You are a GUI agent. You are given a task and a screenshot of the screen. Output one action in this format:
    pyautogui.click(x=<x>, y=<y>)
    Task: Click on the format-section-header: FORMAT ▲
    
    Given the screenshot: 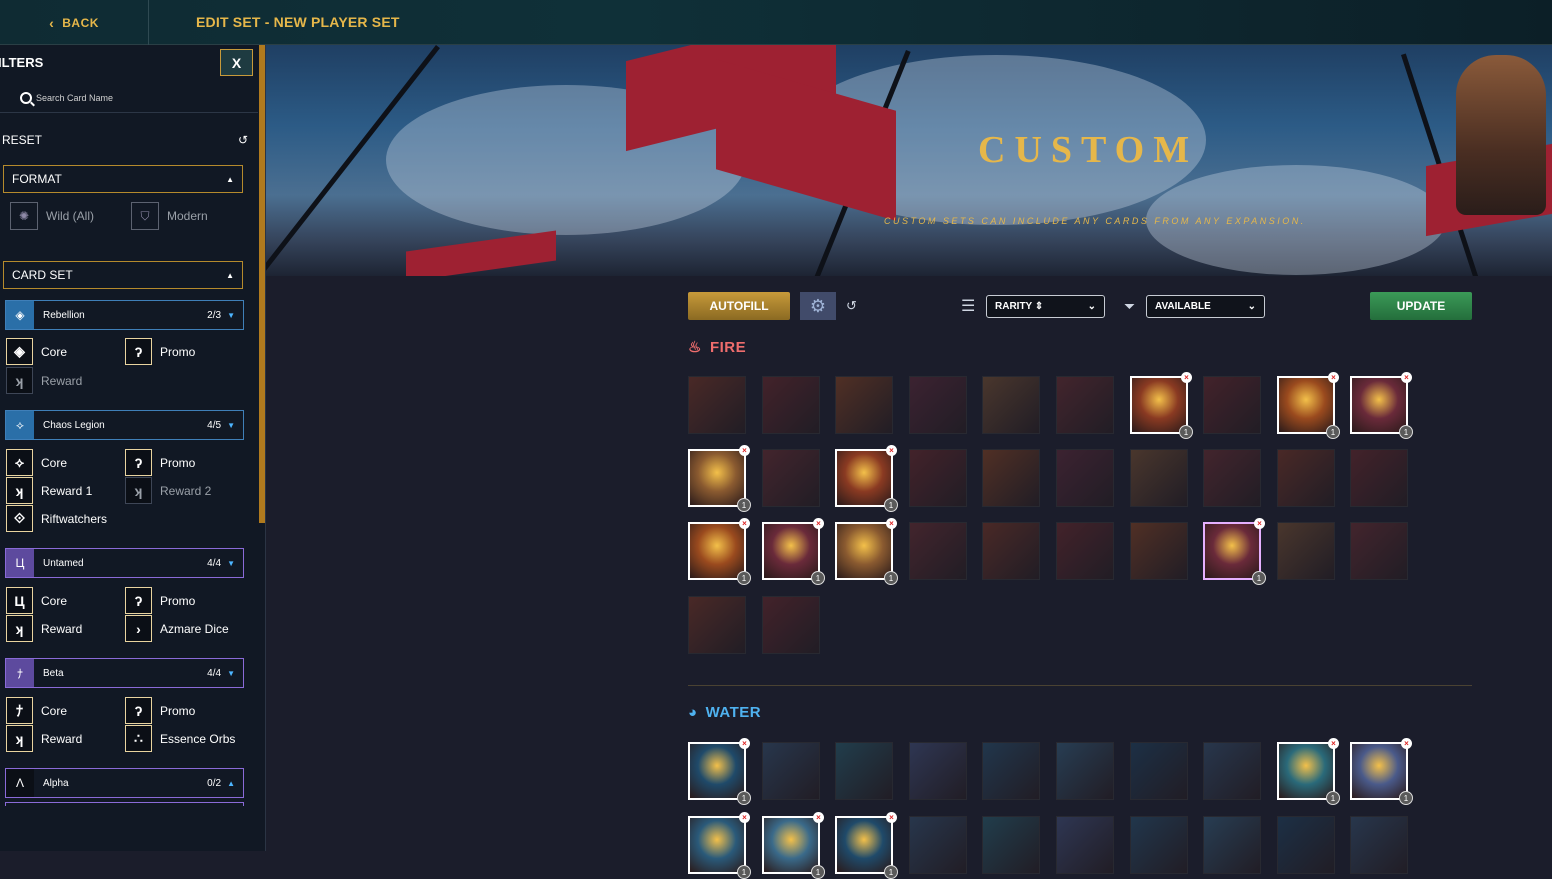 What is the action you would take?
    pyautogui.click(x=123, y=179)
    